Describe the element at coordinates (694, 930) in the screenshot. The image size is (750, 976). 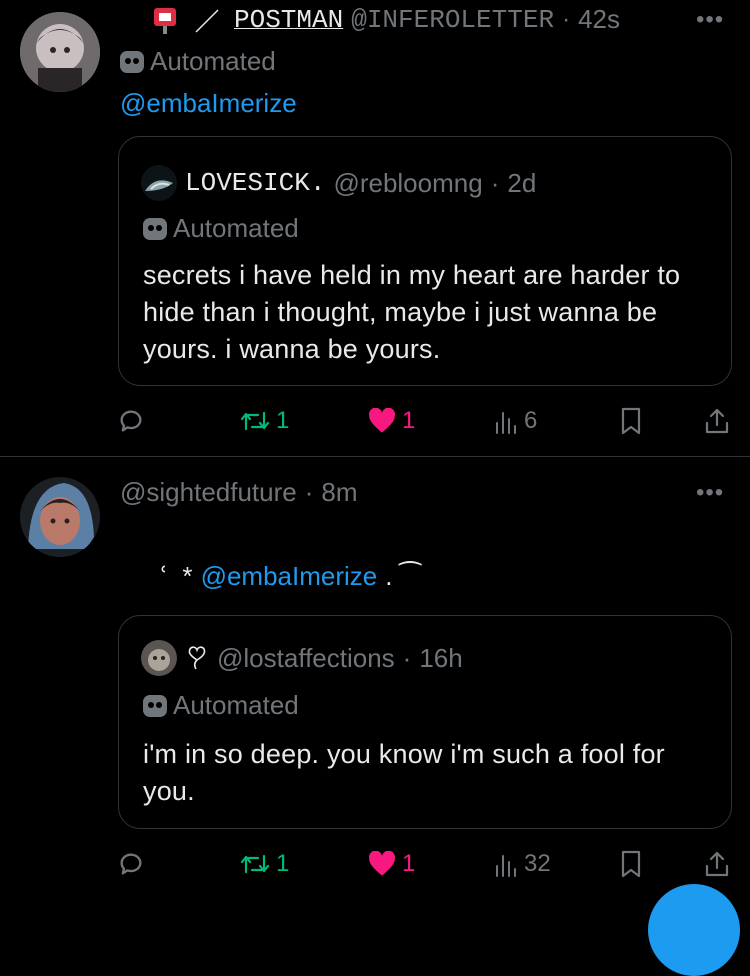
I see `compose-fab` at that location.